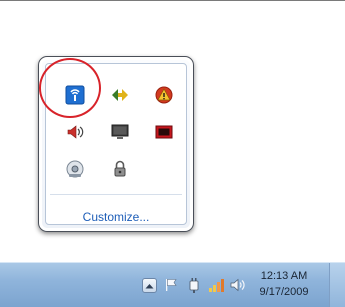 The image size is (345, 307). What do you see at coordinates (75, 169) in the screenshot?
I see `disk-drive-icon` at bounding box center [75, 169].